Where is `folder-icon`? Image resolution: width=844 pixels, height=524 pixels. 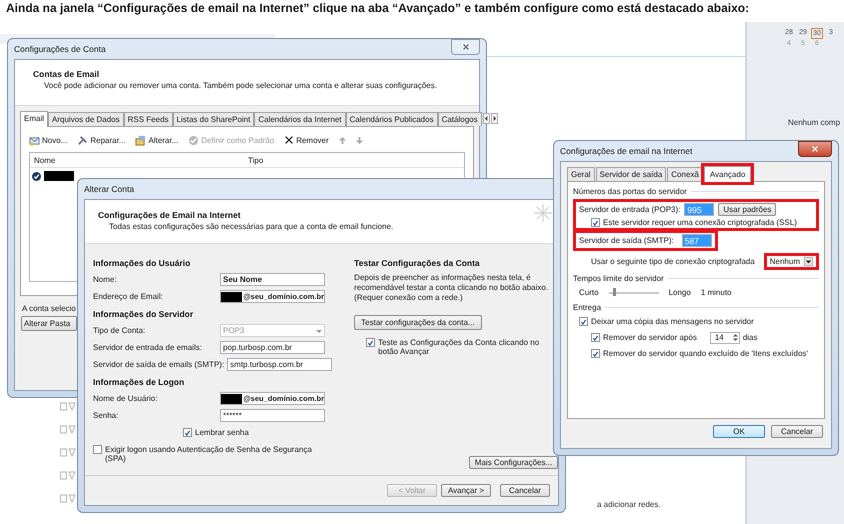
folder-icon is located at coordinates (140, 140).